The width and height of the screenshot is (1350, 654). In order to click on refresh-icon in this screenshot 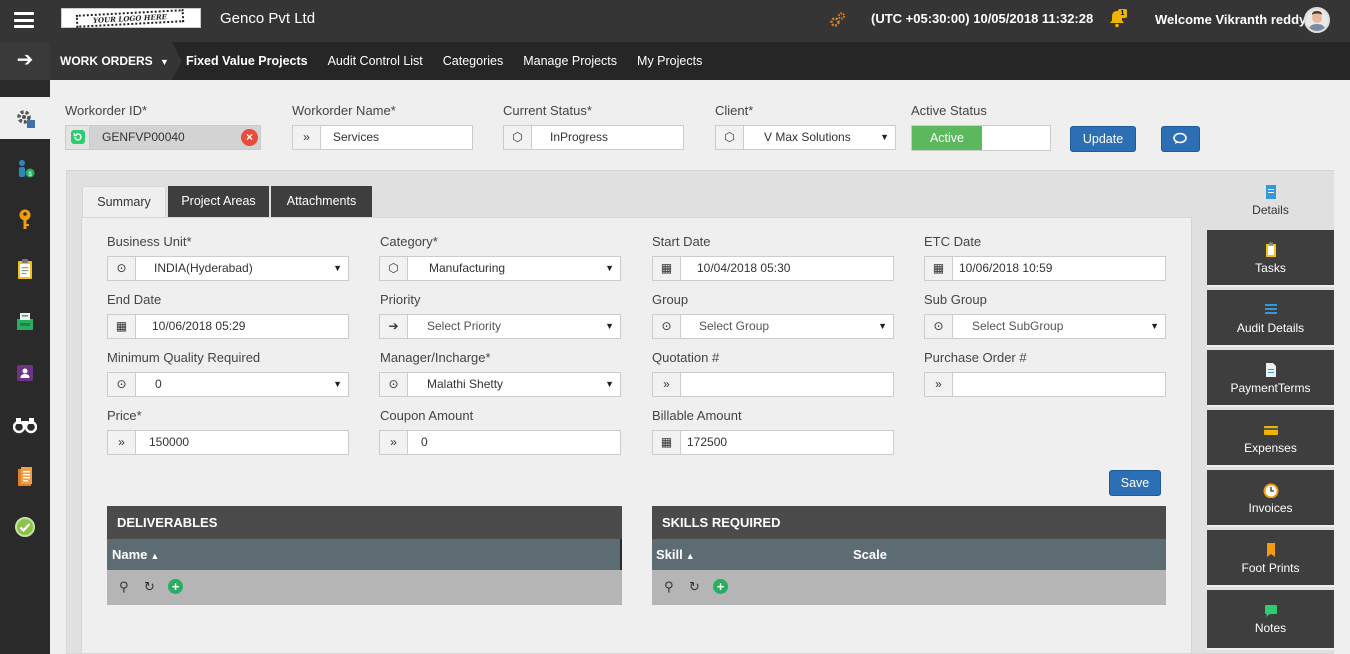, I will do `click(78, 137)`.